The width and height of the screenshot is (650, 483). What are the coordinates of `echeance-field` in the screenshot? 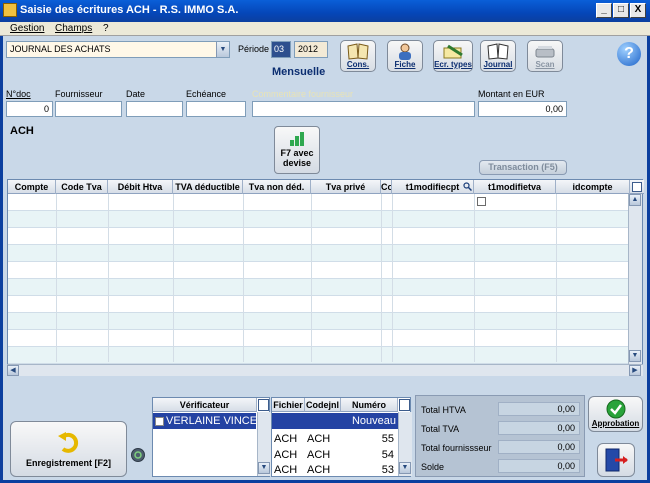 It's located at (216, 109).